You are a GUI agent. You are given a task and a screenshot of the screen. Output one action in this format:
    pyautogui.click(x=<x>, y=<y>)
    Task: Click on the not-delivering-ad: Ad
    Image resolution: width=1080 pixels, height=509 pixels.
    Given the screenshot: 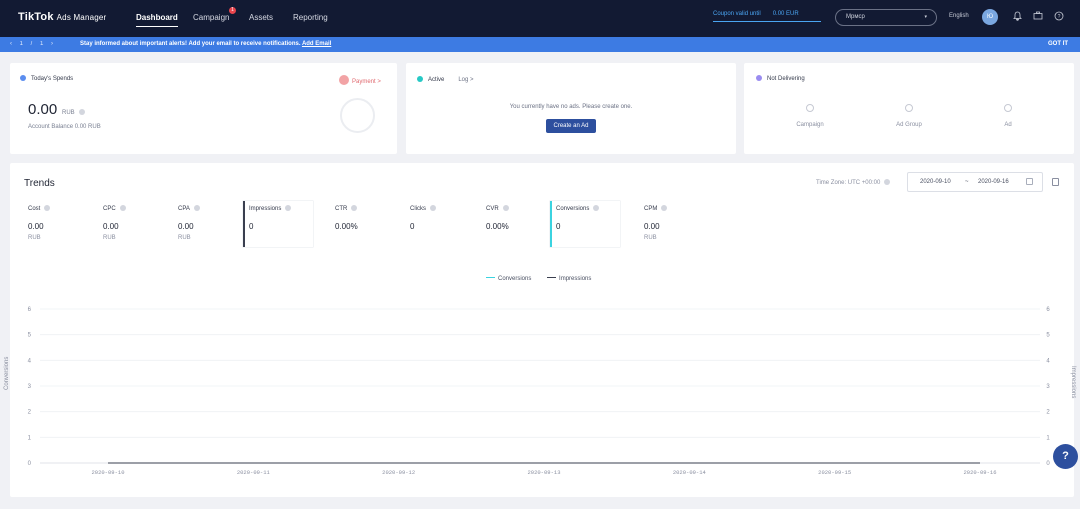 What is the action you would take?
    pyautogui.click(x=1008, y=116)
    